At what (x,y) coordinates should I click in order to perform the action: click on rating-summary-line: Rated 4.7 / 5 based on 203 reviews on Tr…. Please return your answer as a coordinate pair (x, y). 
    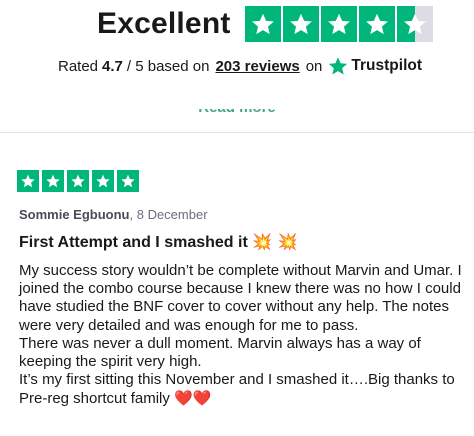
    Looking at the image, I should click on (240, 66).